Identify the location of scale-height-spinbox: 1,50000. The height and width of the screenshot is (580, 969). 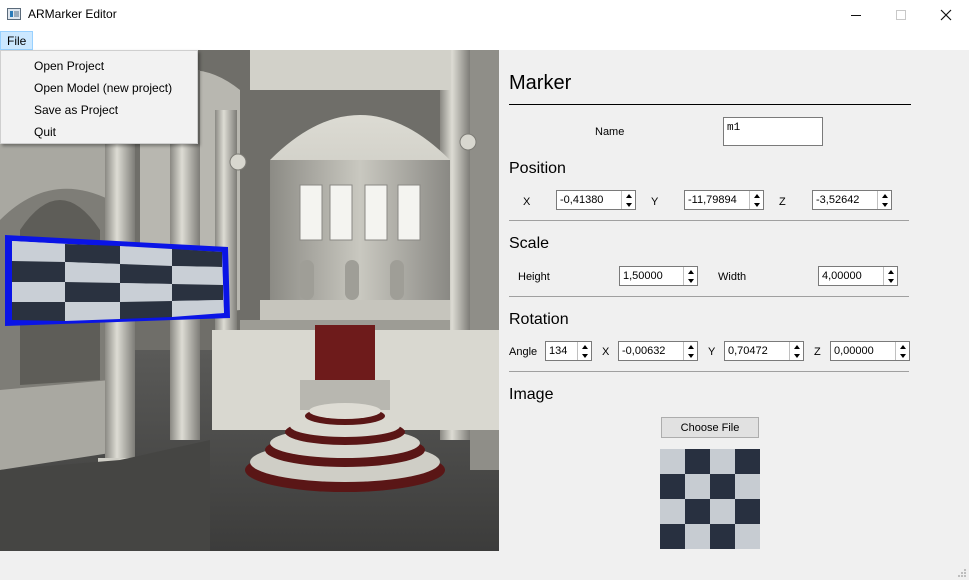
(658, 276).